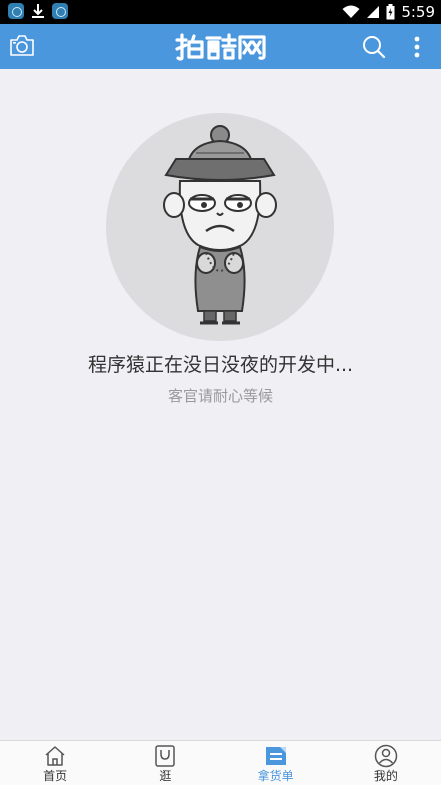 The image size is (441, 785). I want to click on bottom-tab-bar: 首页 逛 拿货单 我的, so click(220, 762).